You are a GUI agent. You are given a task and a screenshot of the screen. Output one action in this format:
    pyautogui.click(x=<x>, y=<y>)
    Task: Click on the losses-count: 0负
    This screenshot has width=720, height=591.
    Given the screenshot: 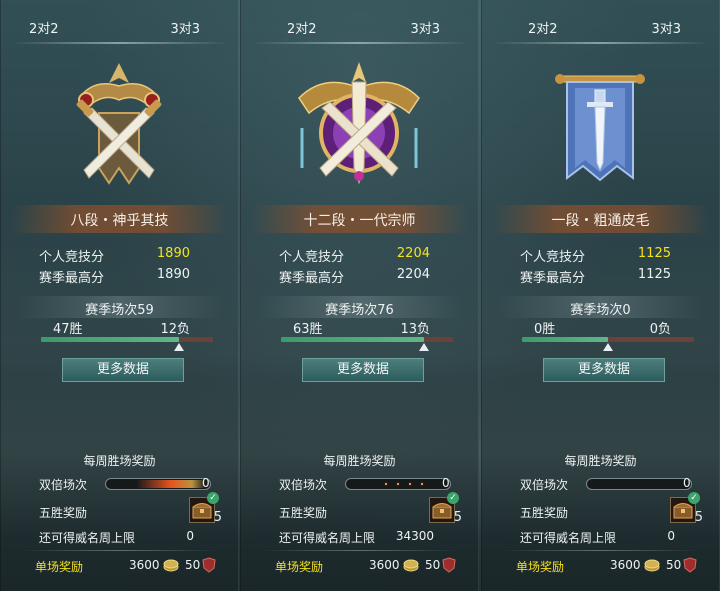 What is the action you would take?
    pyautogui.click(x=660, y=329)
    